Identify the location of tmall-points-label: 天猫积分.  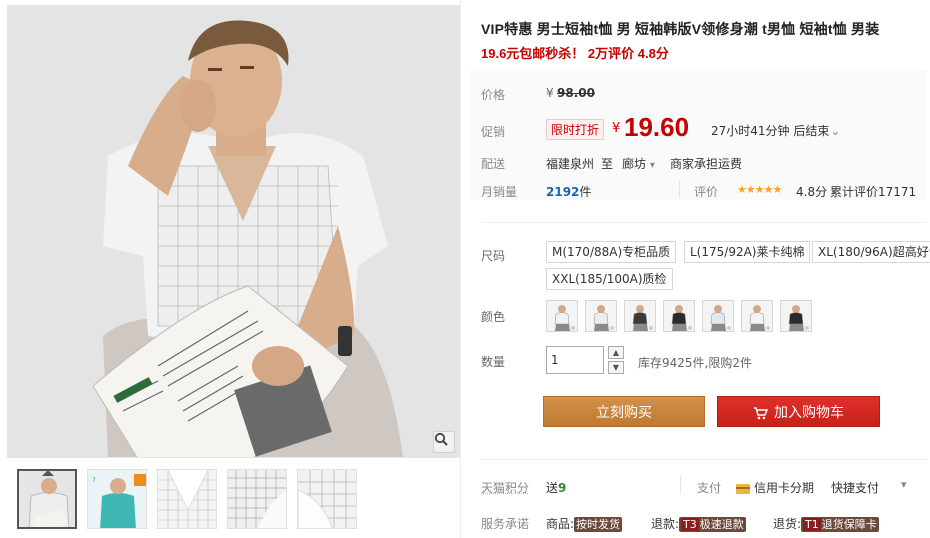
(505, 487).